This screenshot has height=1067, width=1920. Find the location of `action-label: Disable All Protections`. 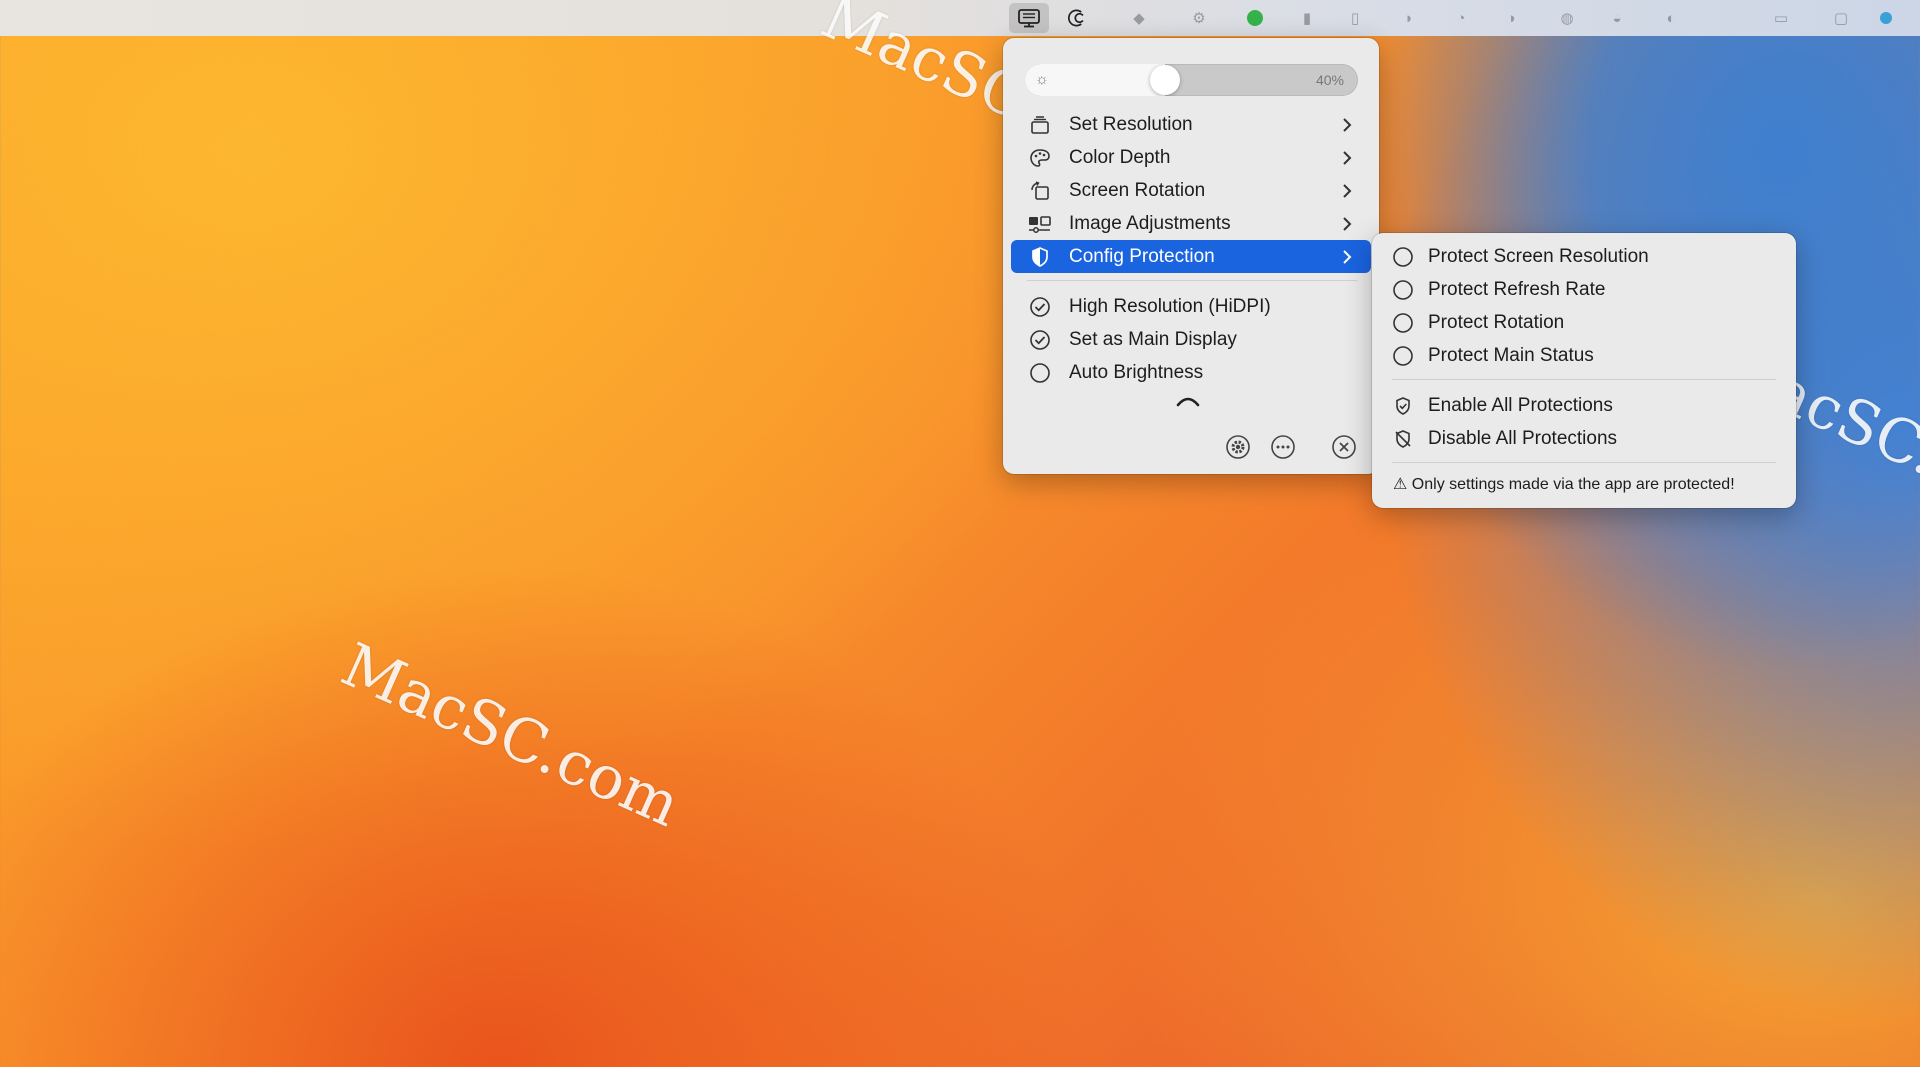

action-label: Disable All Protections is located at coordinates (1523, 438).